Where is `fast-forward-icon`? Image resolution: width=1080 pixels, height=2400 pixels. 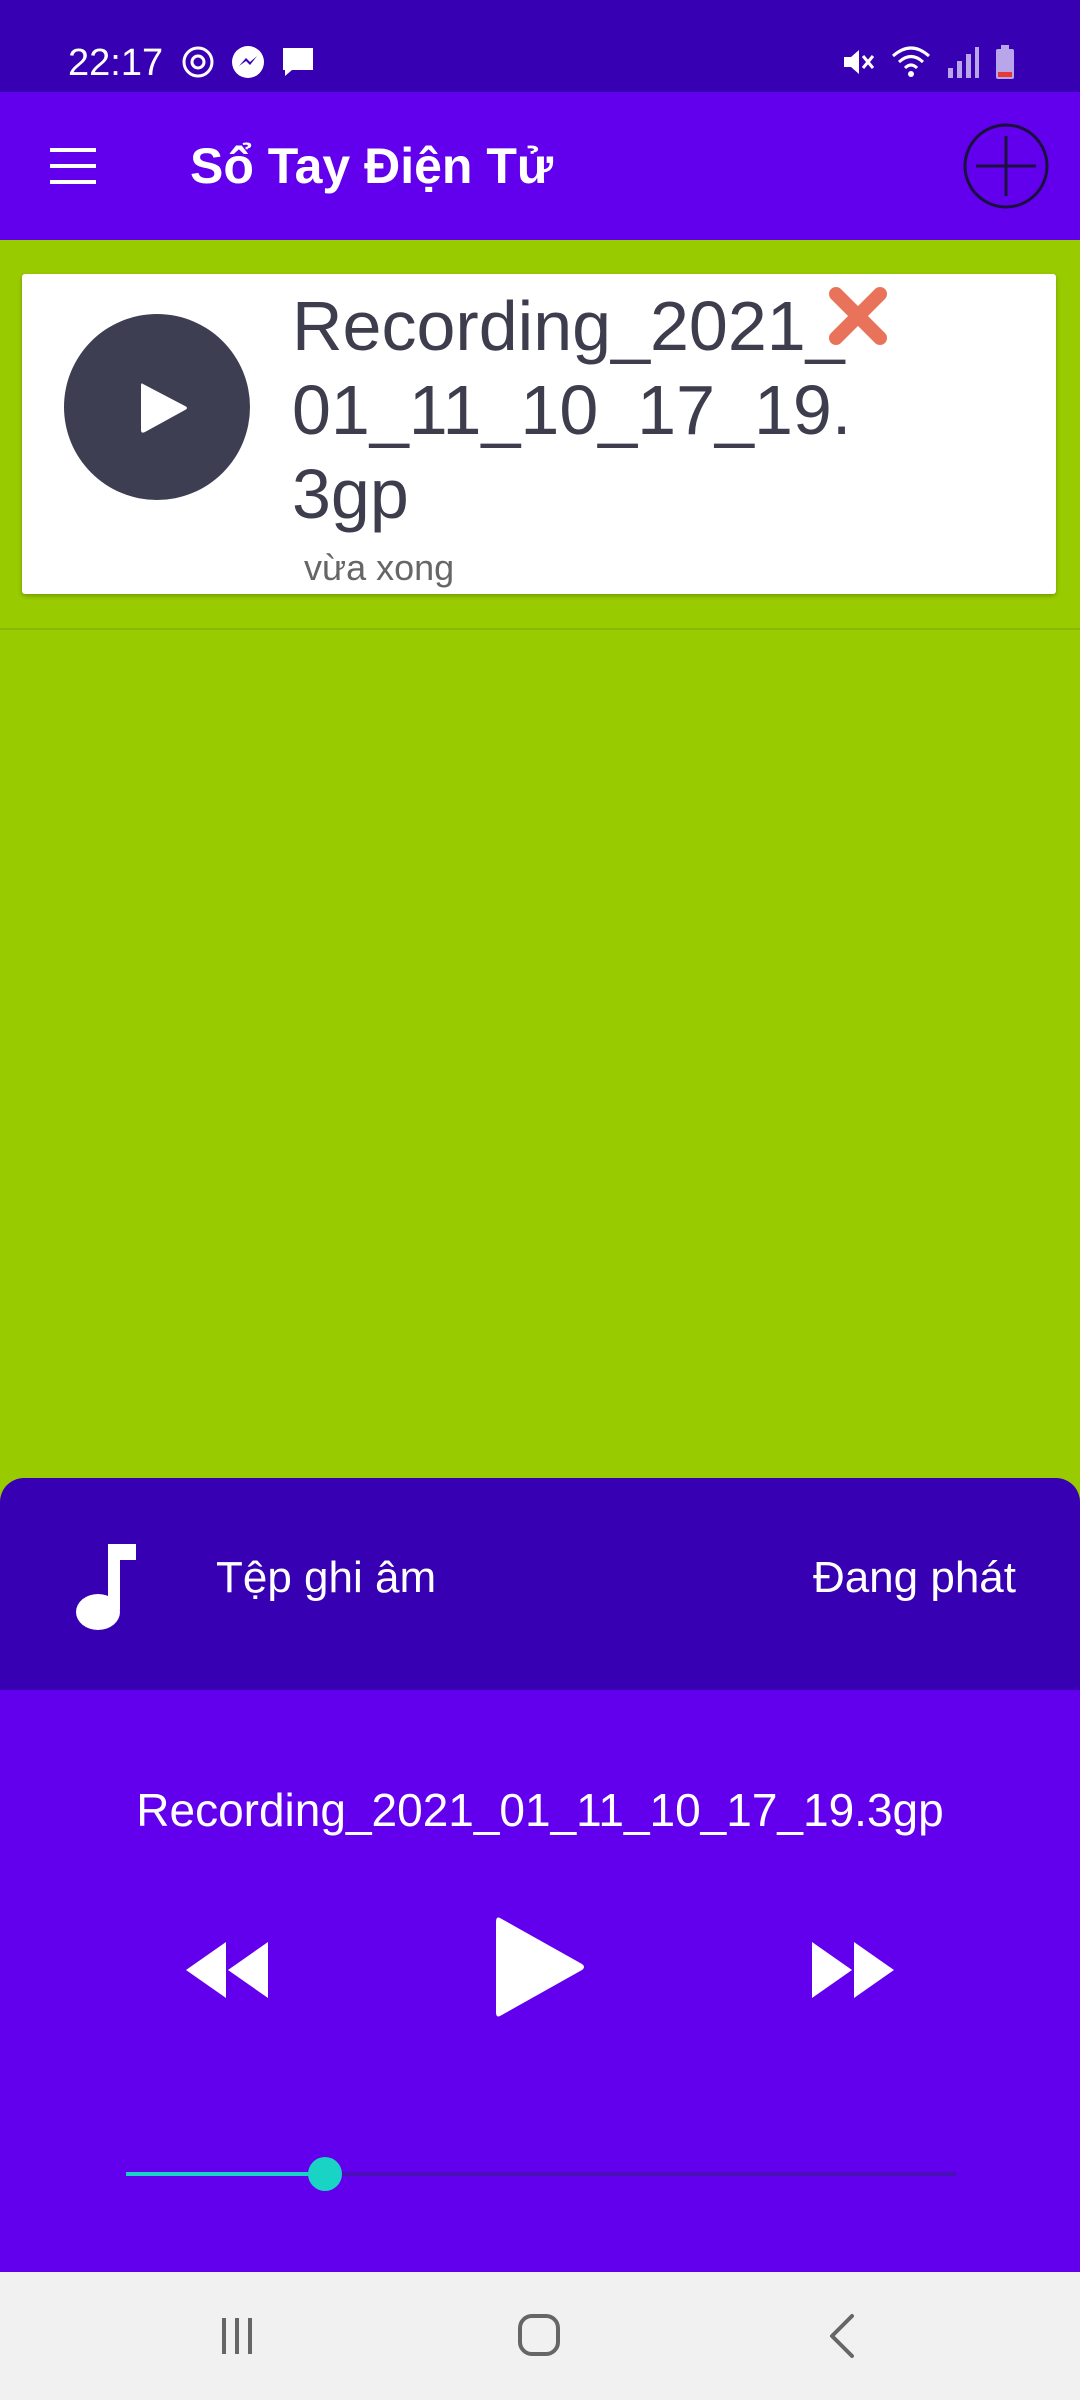
fast-forward-icon is located at coordinates (853, 1970).